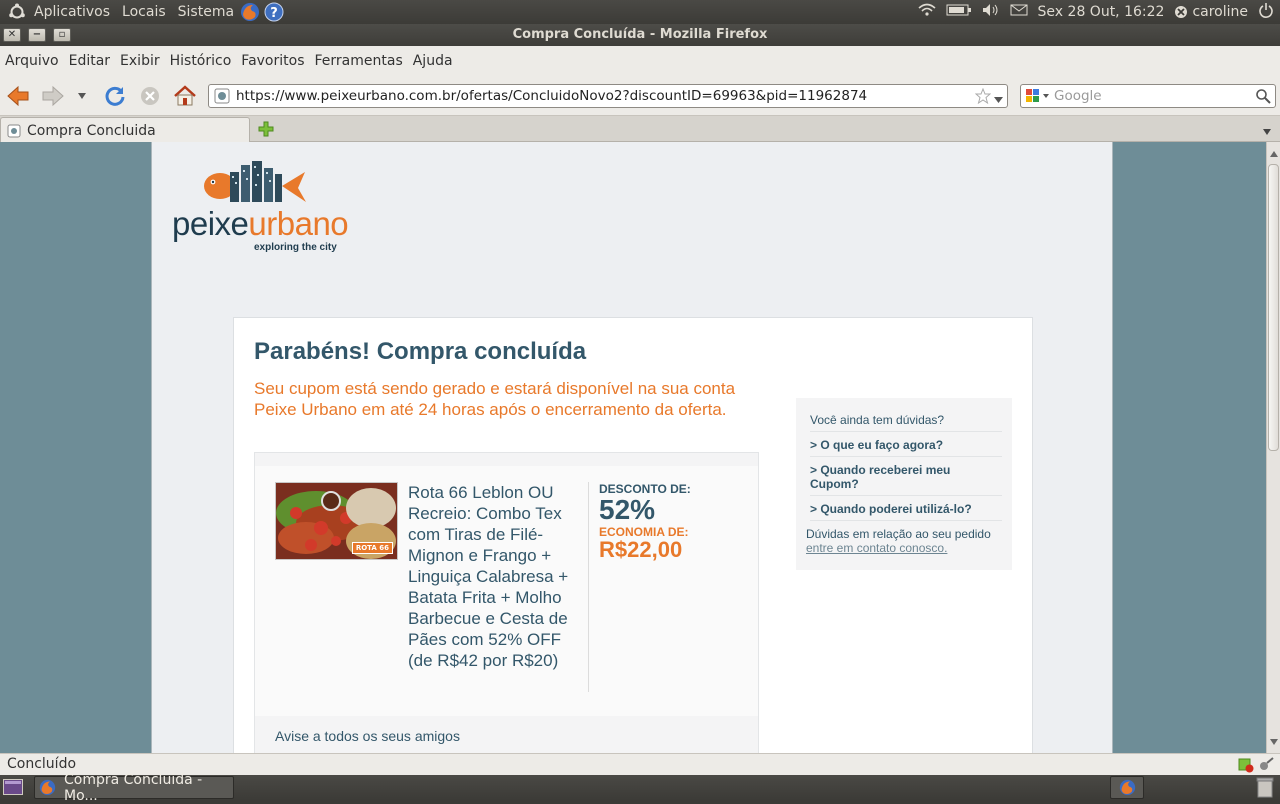  I want to click on power-icon, so click(1266, 12).